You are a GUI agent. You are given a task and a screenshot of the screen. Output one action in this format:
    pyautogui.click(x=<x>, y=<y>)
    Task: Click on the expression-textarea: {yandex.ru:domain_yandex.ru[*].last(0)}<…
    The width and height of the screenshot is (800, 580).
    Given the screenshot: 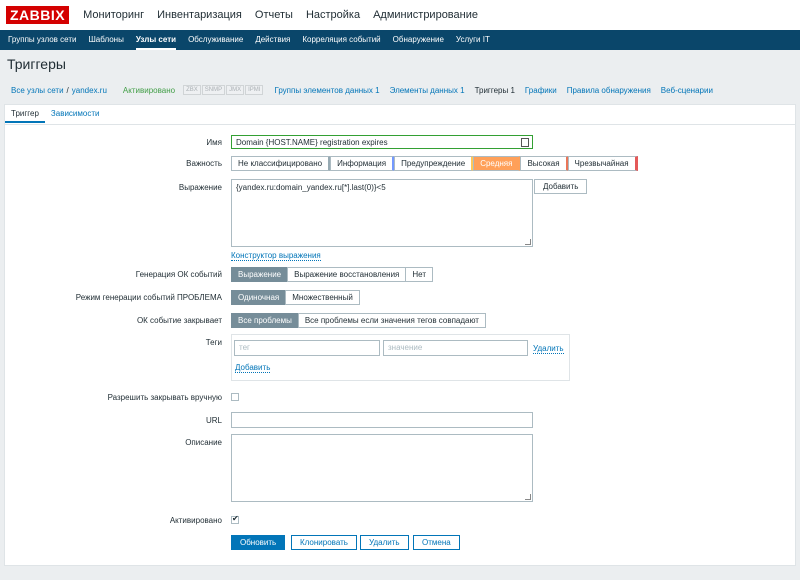 What is the action you would take?
    pyautogui.click(x=382, y=213)
    